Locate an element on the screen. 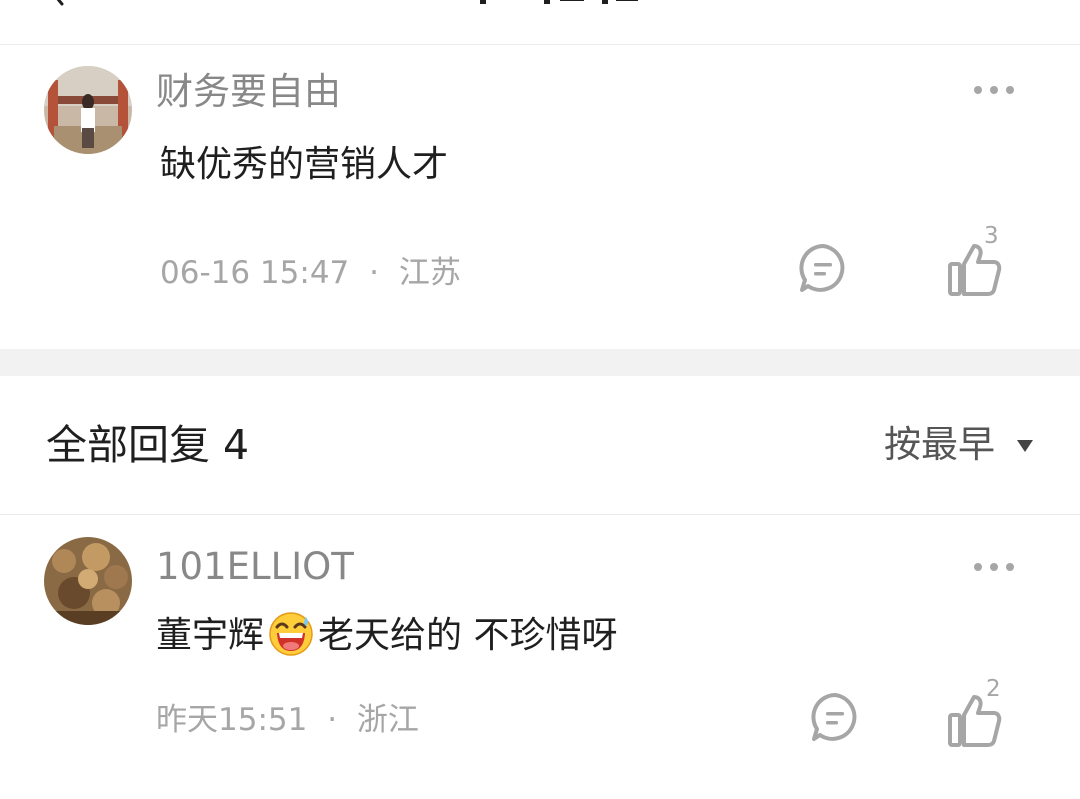 This screenshot has height=799, width=1080. reply-meta: 昨天15:51 · 浙江 is located at coordinates (287, 720).